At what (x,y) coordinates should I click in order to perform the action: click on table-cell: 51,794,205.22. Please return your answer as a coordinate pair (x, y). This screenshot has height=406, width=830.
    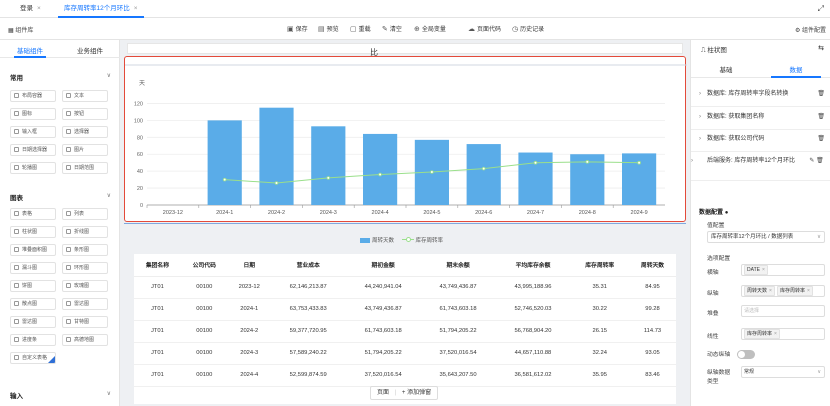
    Looking at the image, I should click on (458, 331).